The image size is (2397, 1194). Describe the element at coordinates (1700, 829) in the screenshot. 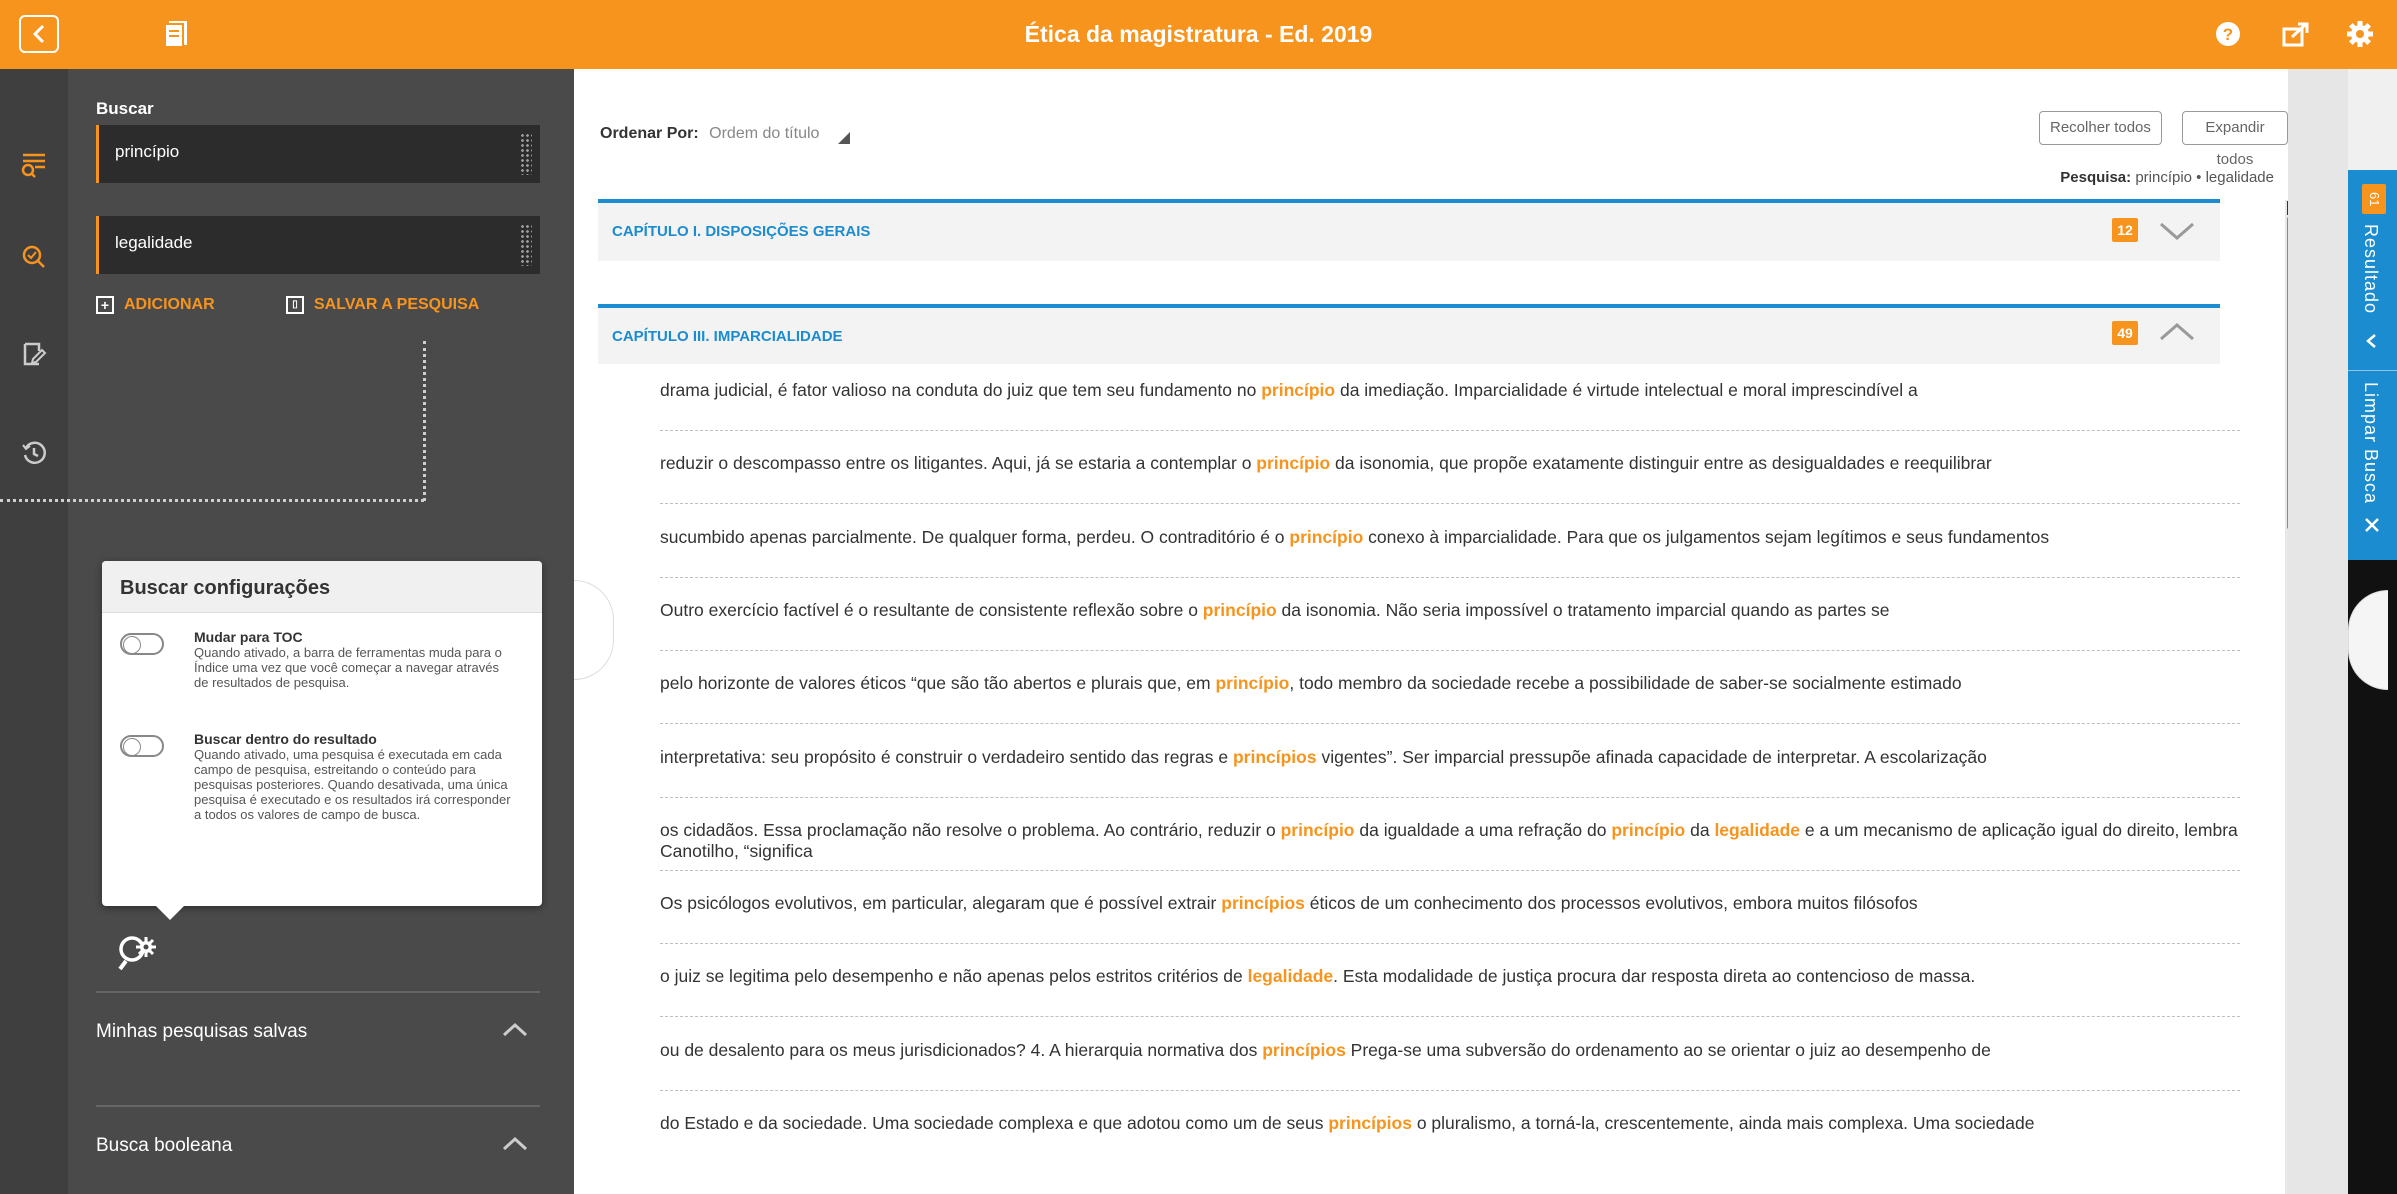

I see `snippet-text: da` at that location.